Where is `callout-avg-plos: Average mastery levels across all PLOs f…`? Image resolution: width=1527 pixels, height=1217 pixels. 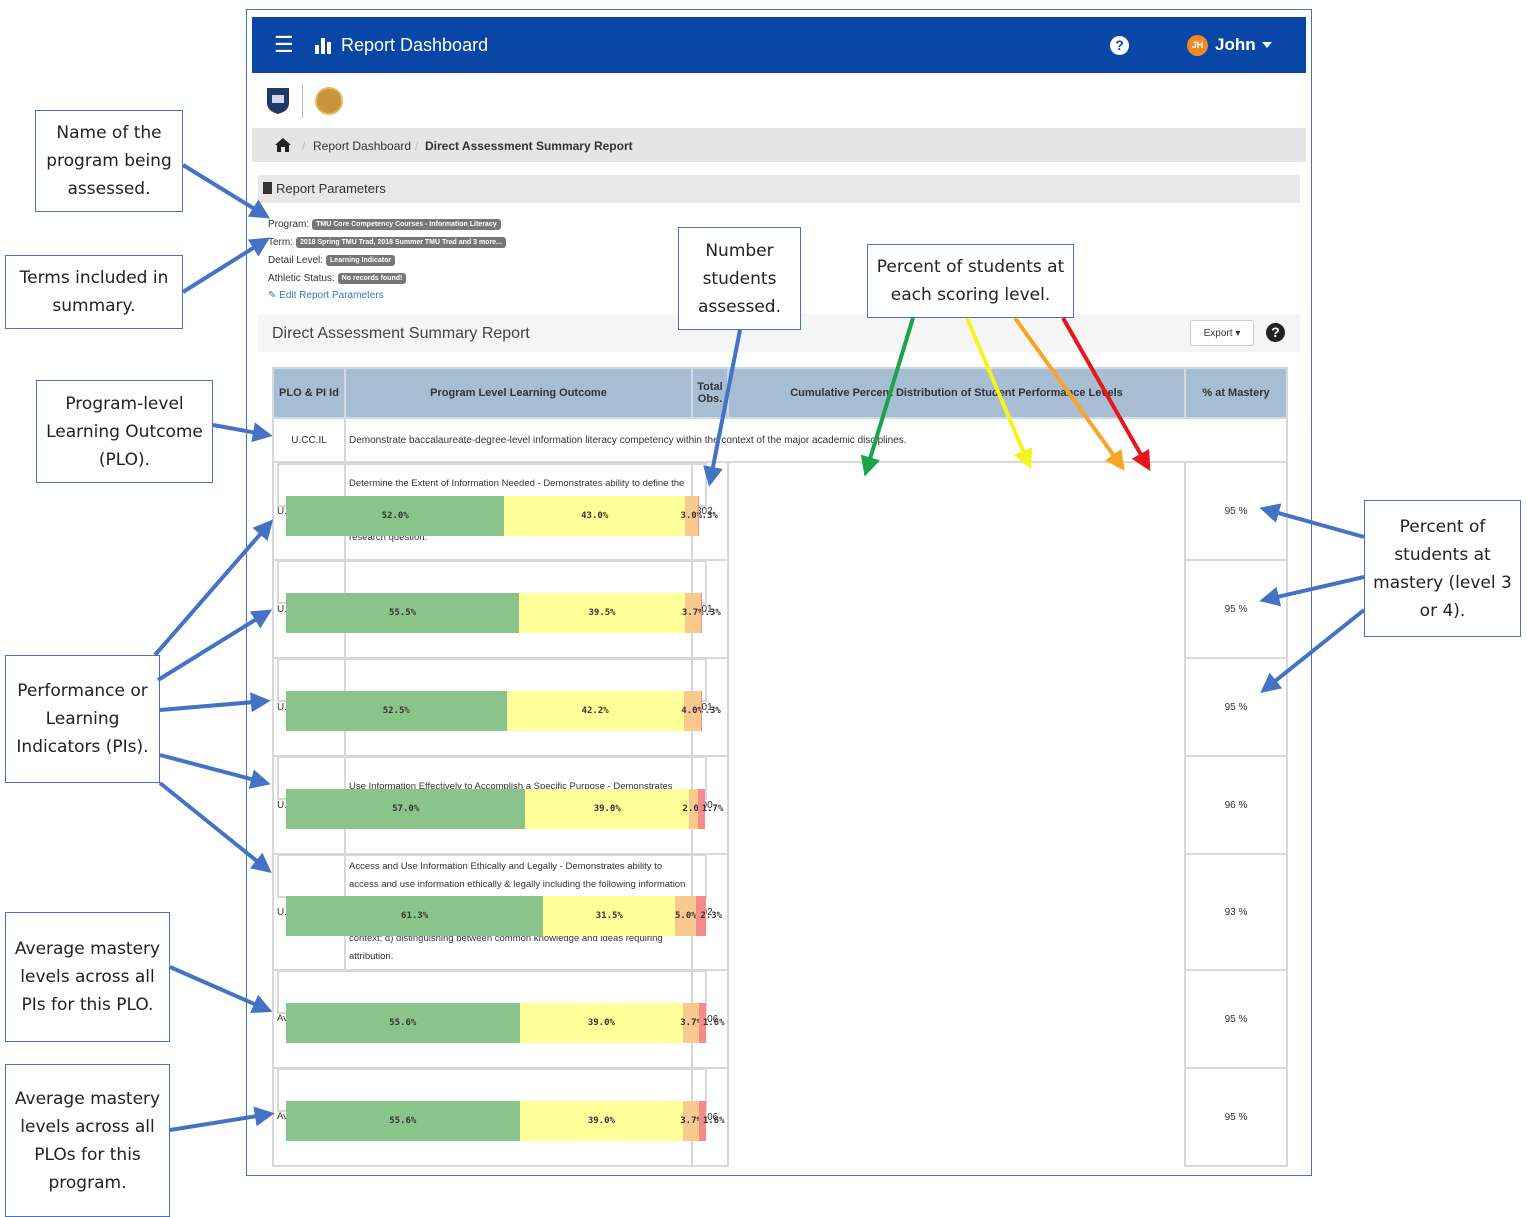 callout-avg-plos: Average mastery levels across all PLOs f… is located at coordinates (87, 1140).